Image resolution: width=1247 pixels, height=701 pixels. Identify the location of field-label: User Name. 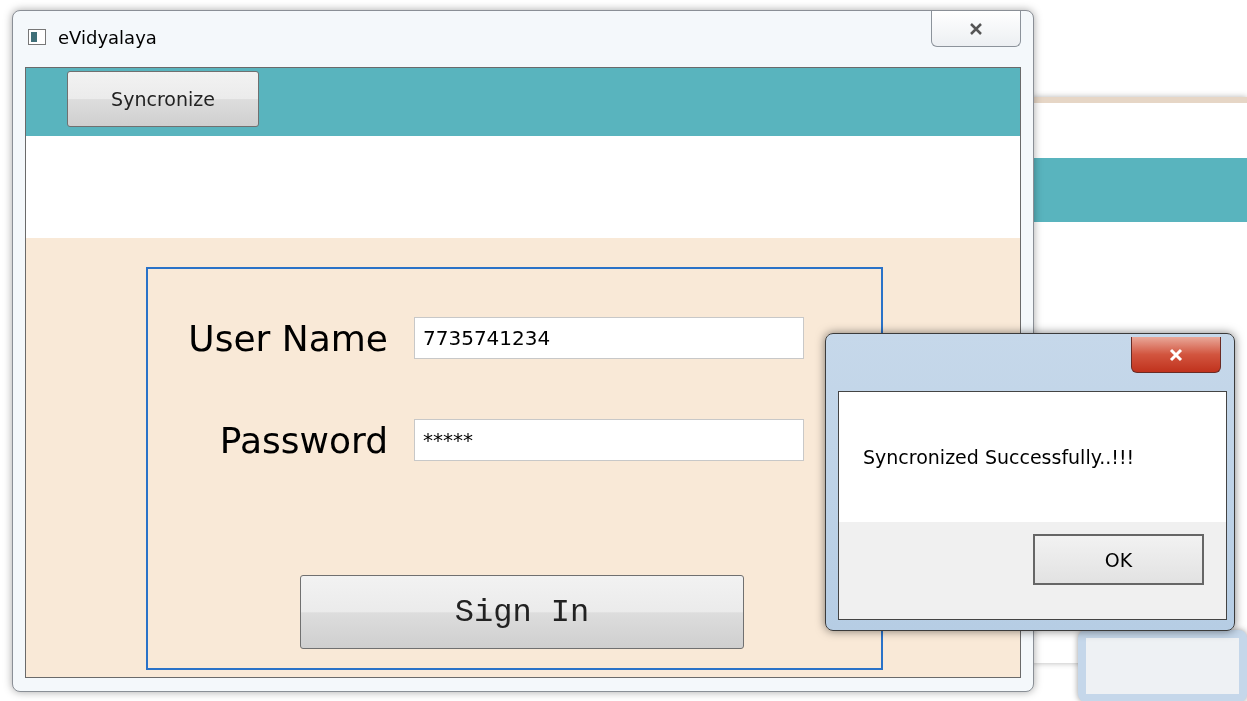
(287, 338).